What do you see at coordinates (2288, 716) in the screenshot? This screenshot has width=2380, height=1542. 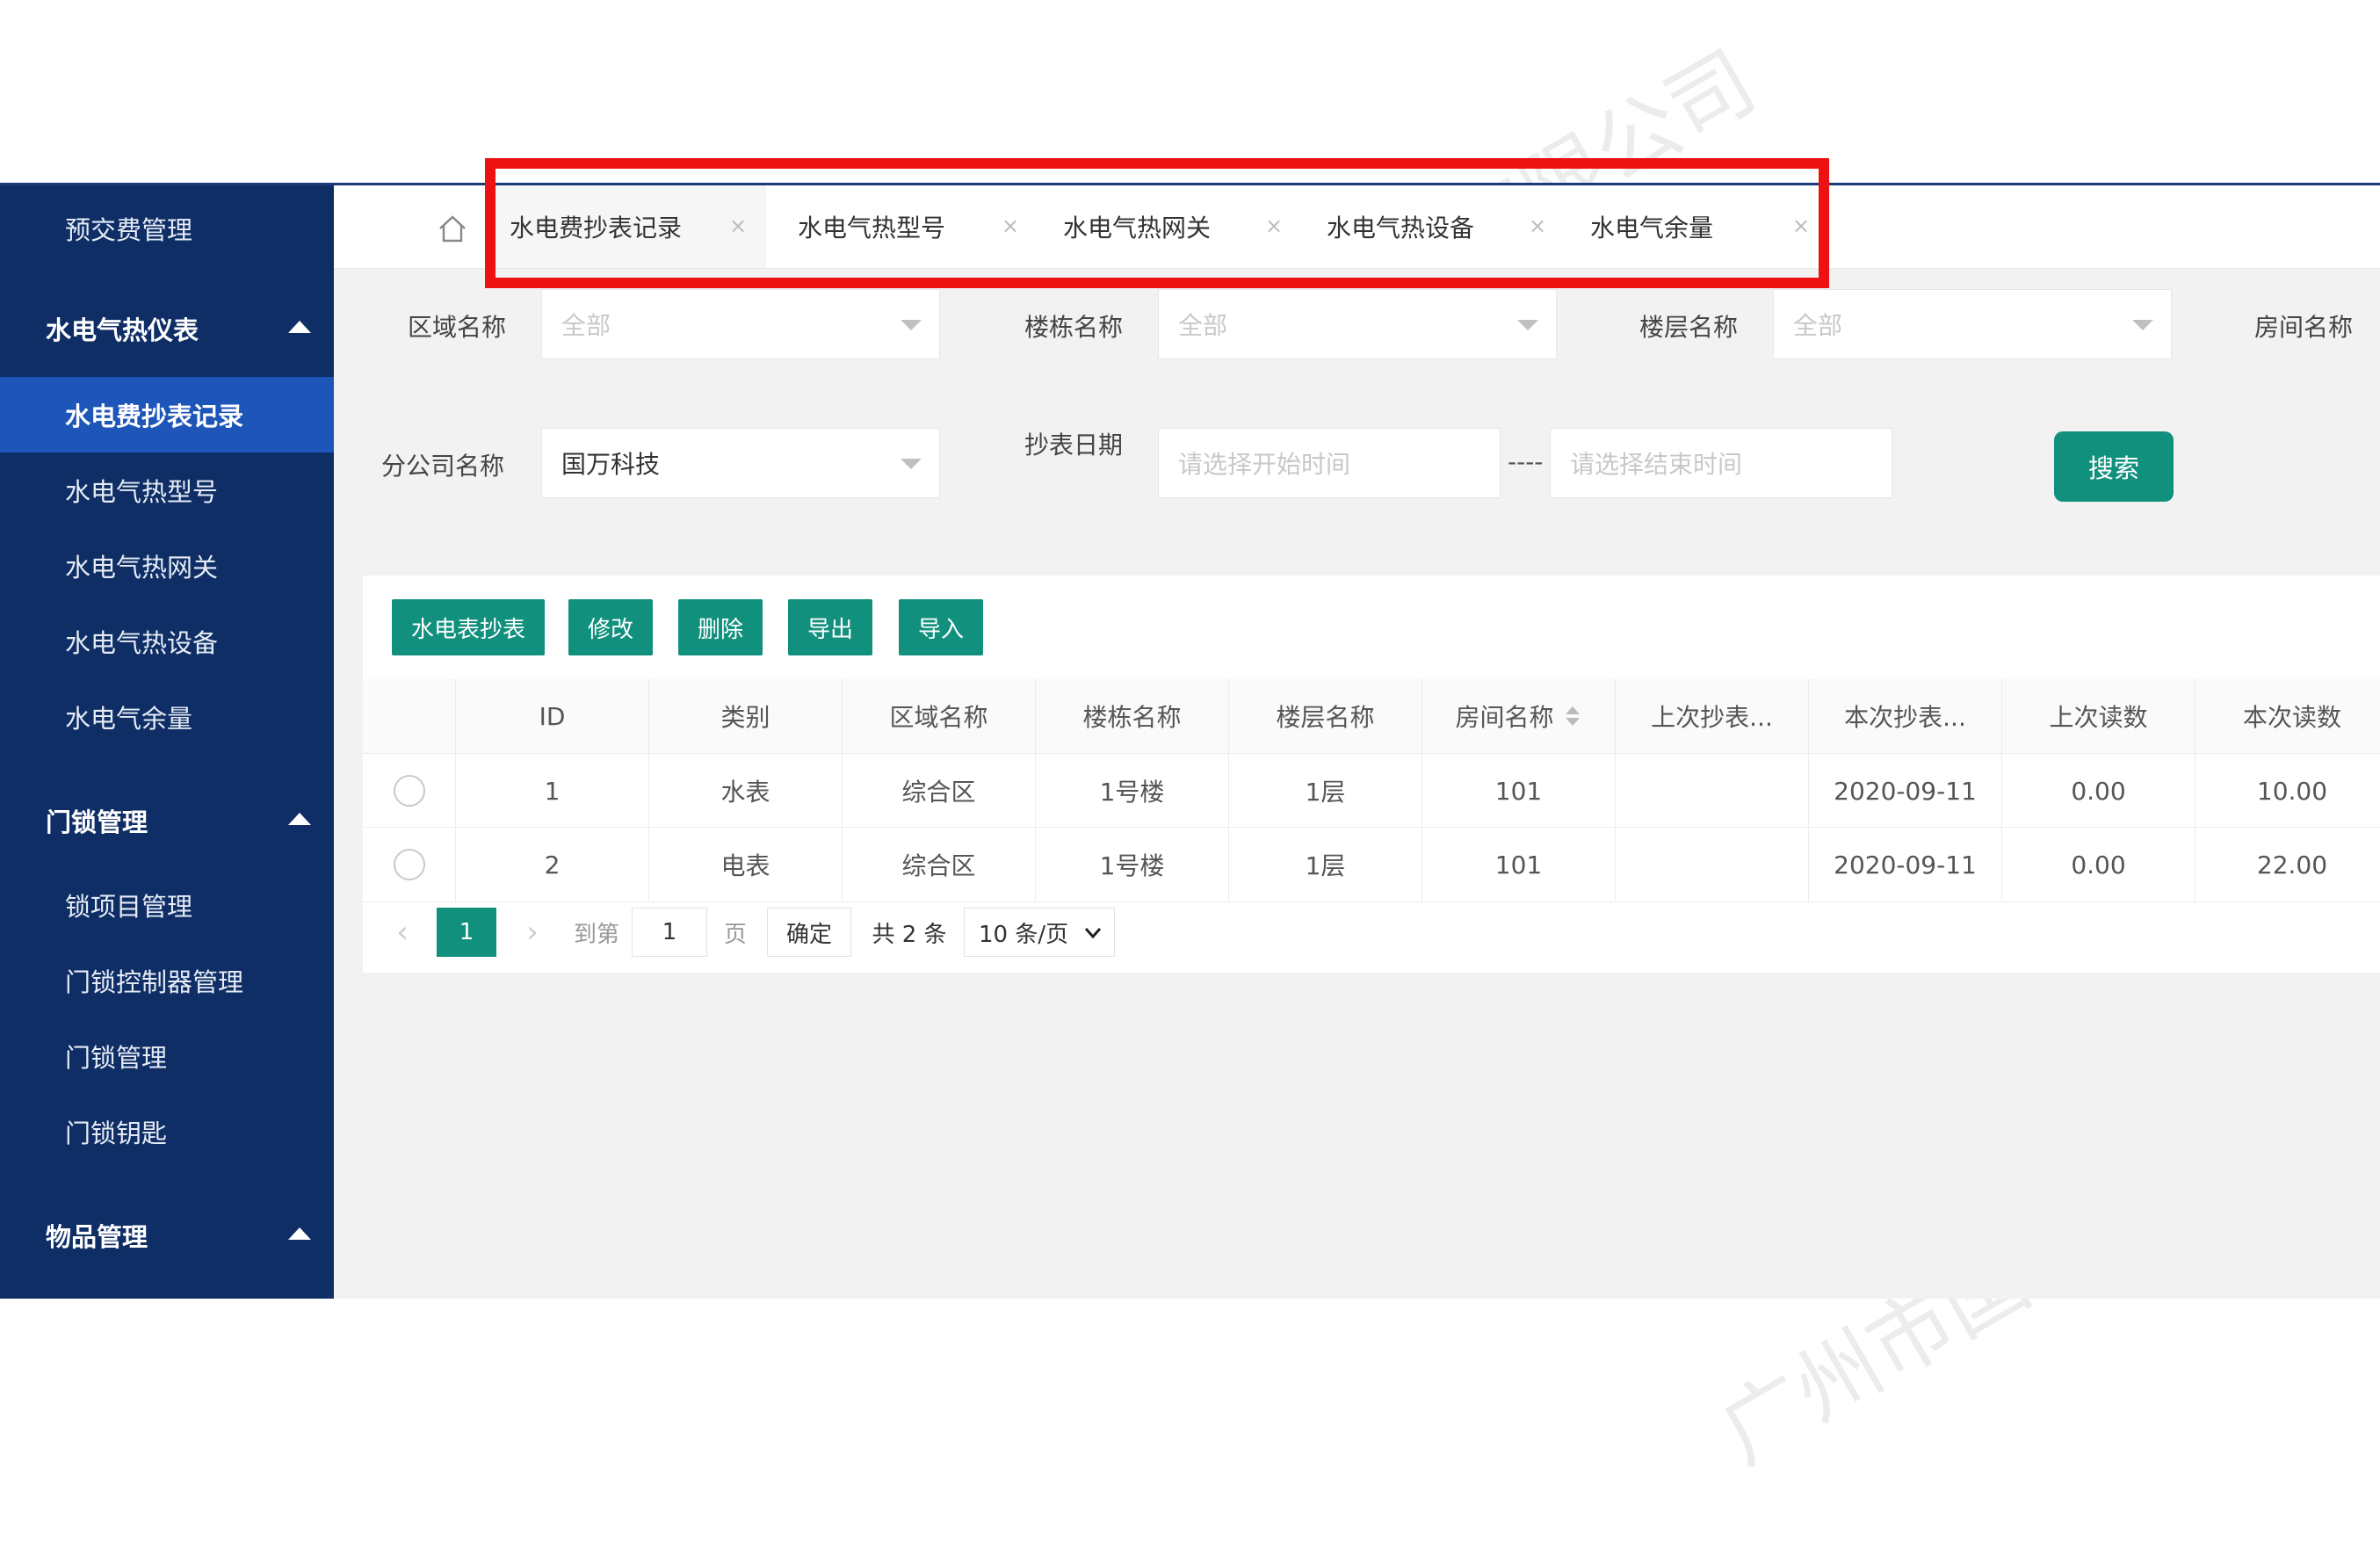 I see `column-header-current-reading: 本次读数` at bounding box center [2288, 716].